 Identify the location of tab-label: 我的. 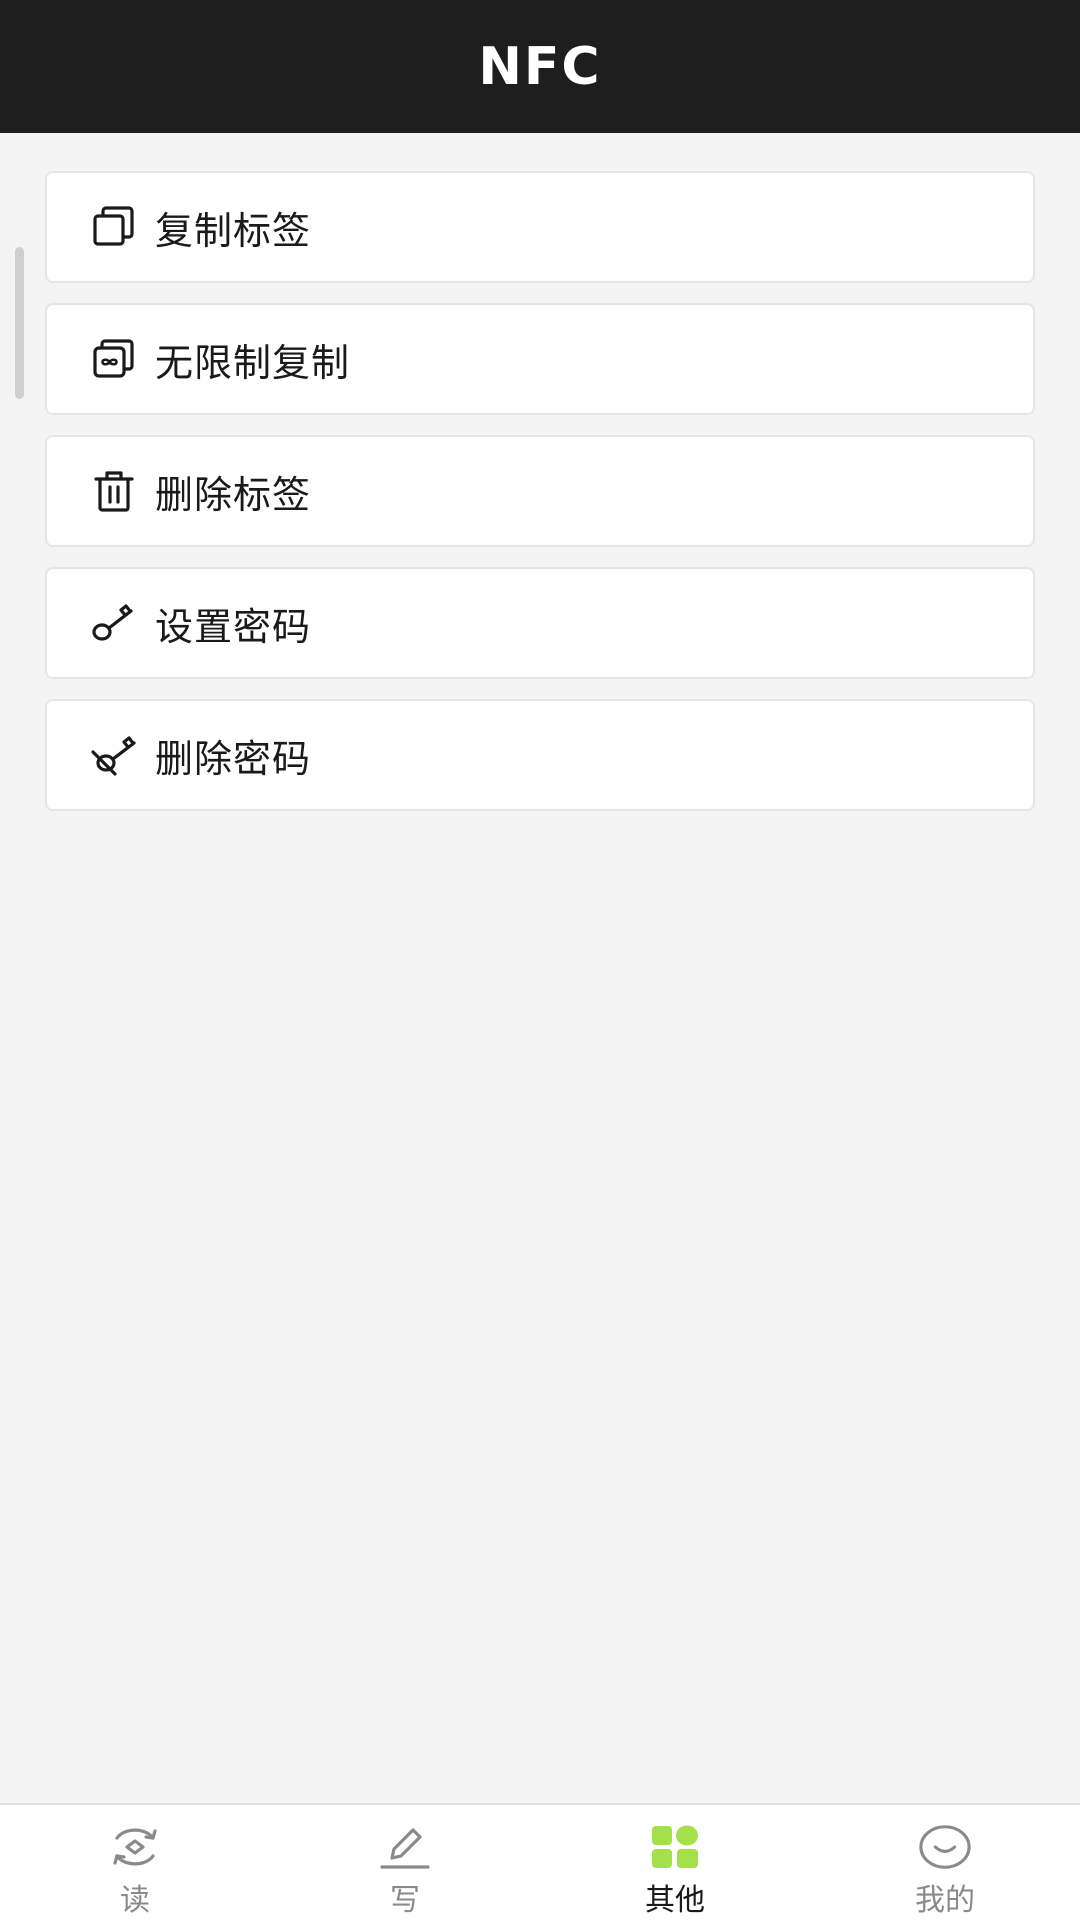
(945, 1900).